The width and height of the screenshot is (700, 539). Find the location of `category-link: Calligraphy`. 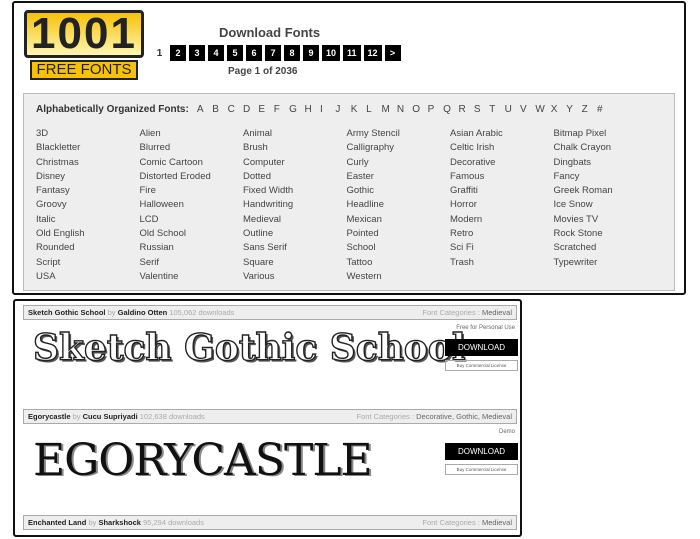

category-link: Calligraphy is located at coordinates (399, 149).